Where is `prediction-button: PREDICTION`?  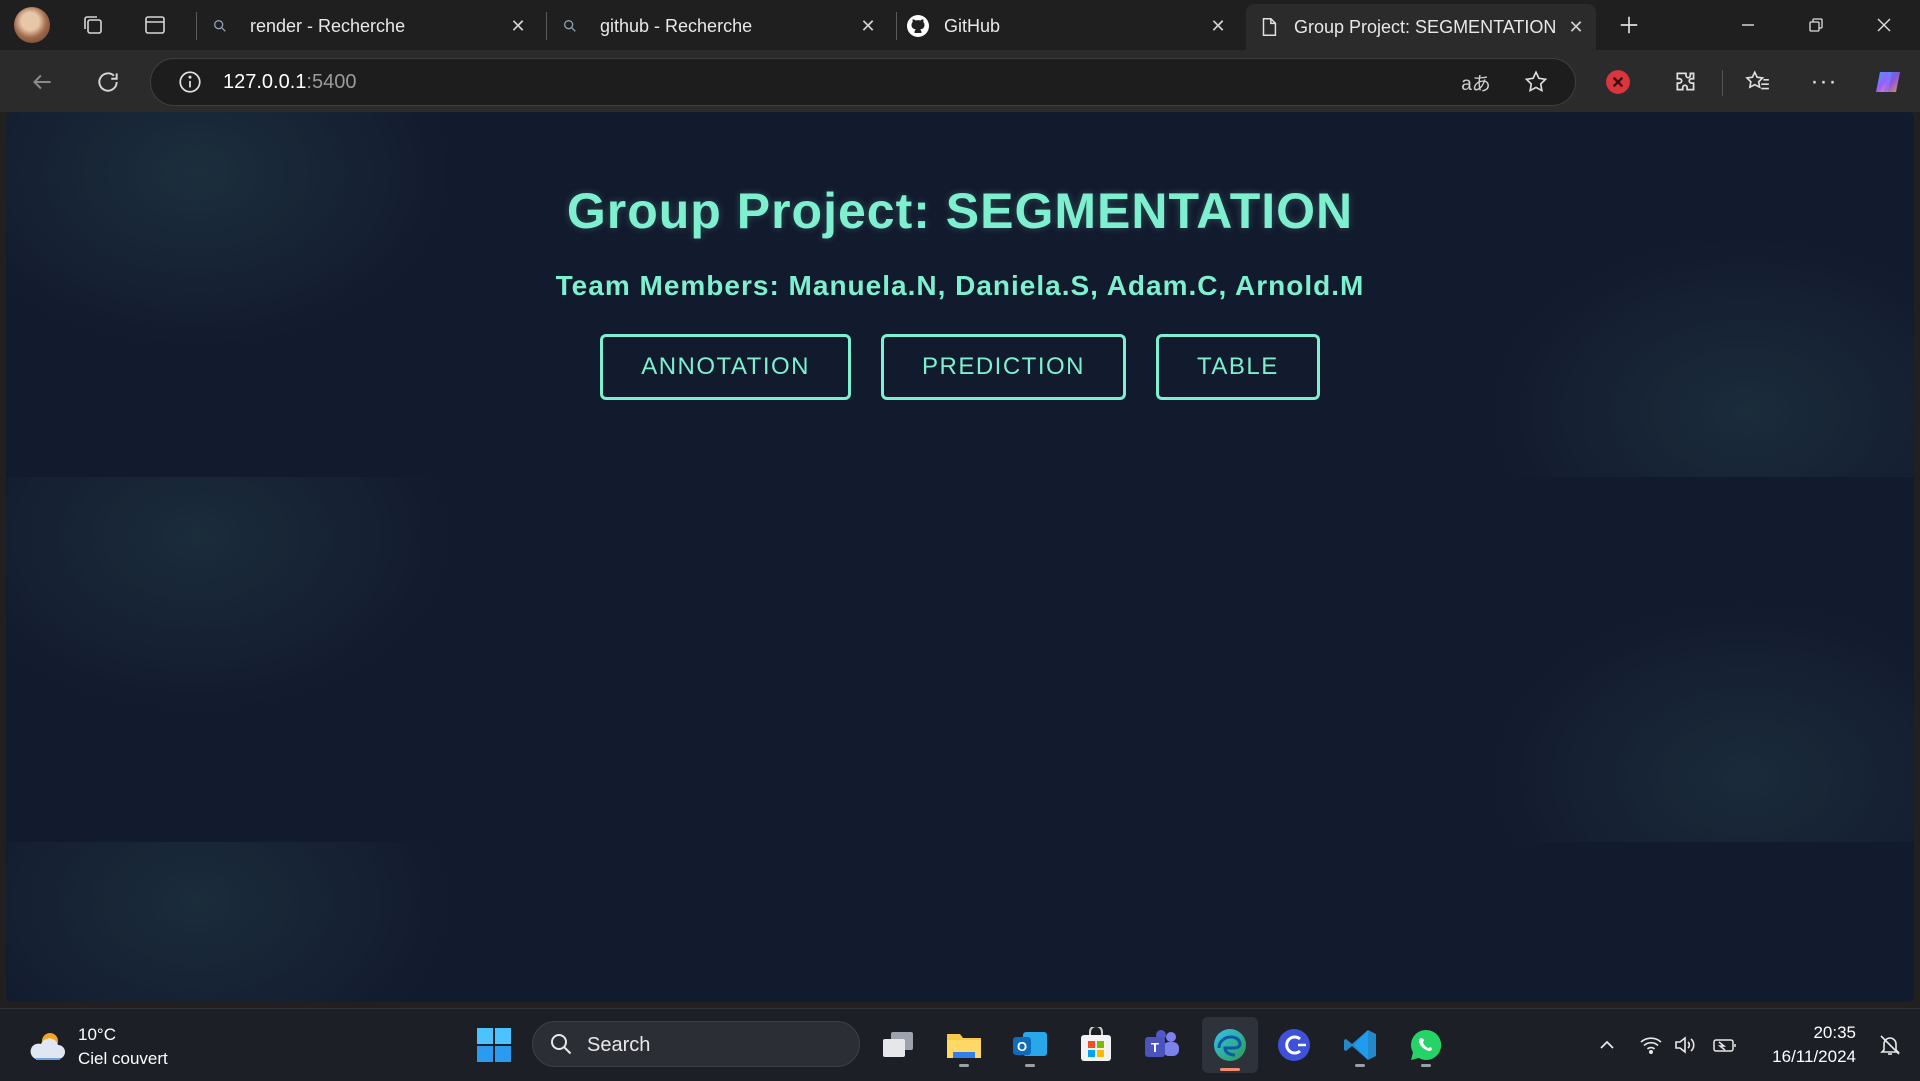 prediction-button: PREDICTION is located at coordinates (1004, 367).